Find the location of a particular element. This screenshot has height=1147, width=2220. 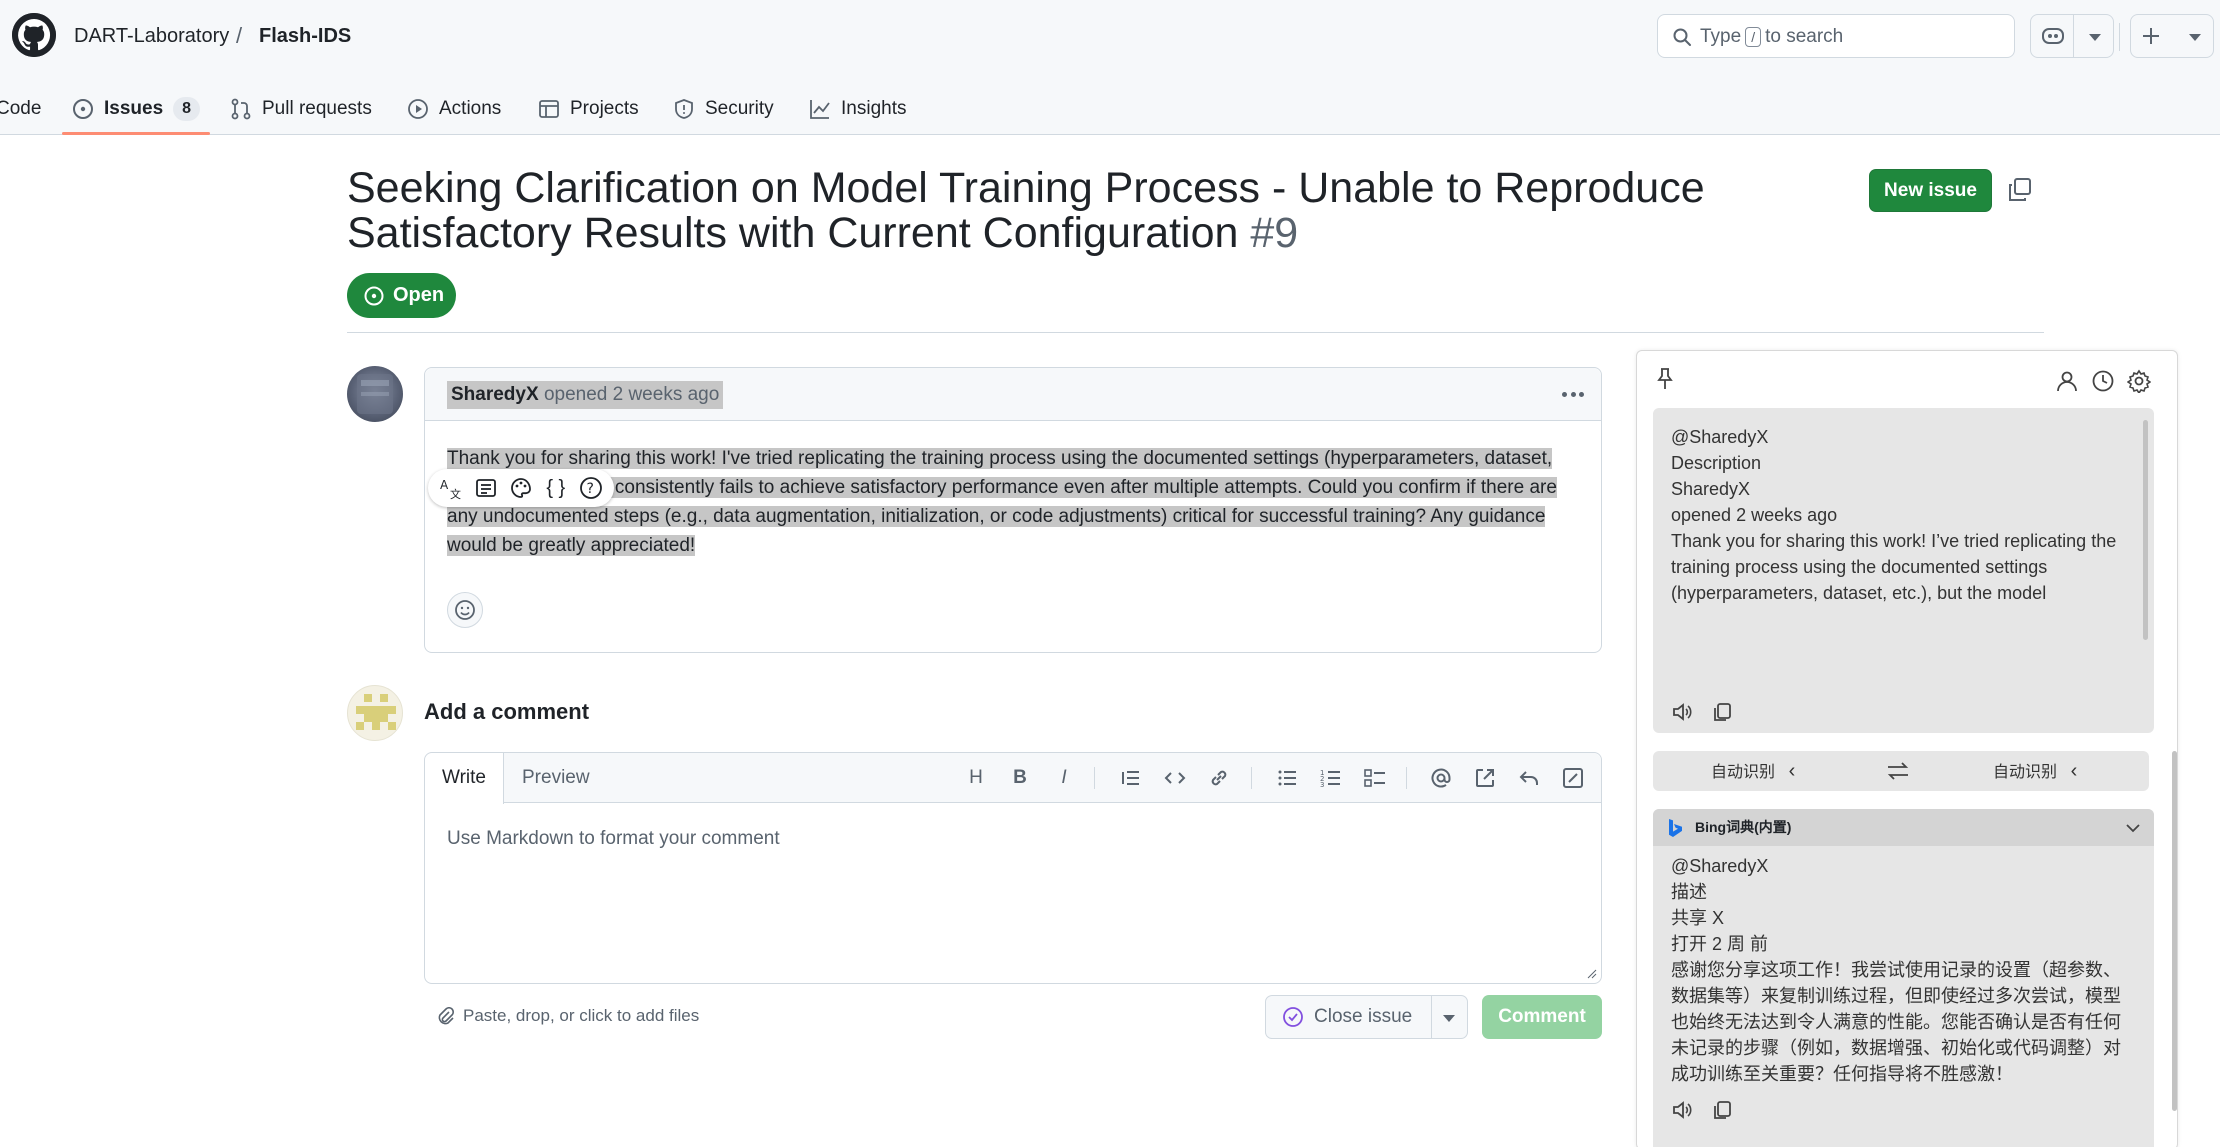

attach-files-label: Paste, drop, or click to add files is located at coordinates (581, 1015).